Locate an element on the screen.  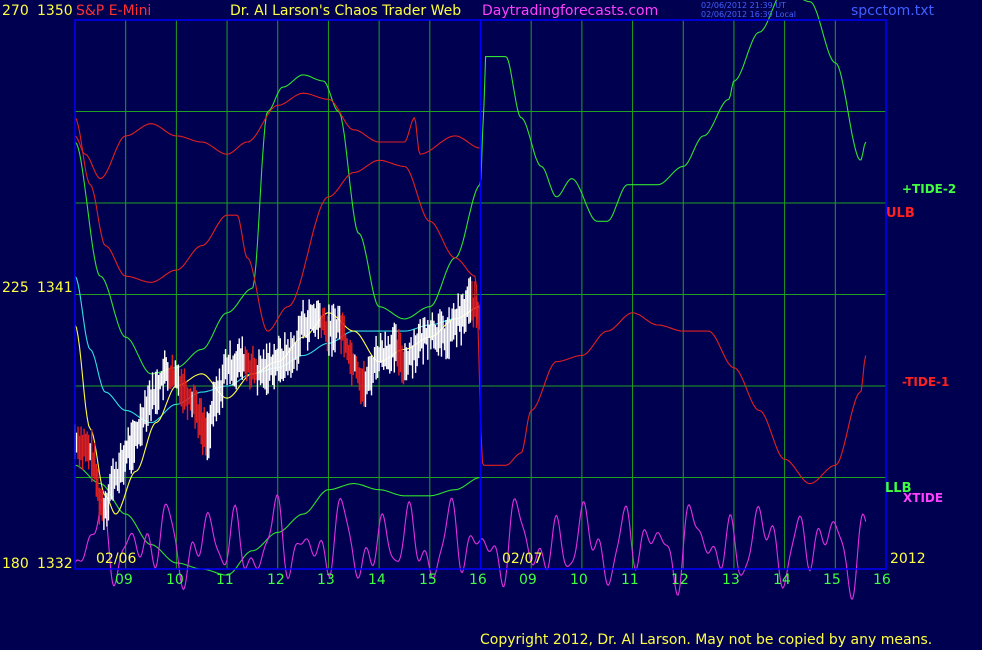
date-label-1: 02/06 is located at coordinates (116, 559).